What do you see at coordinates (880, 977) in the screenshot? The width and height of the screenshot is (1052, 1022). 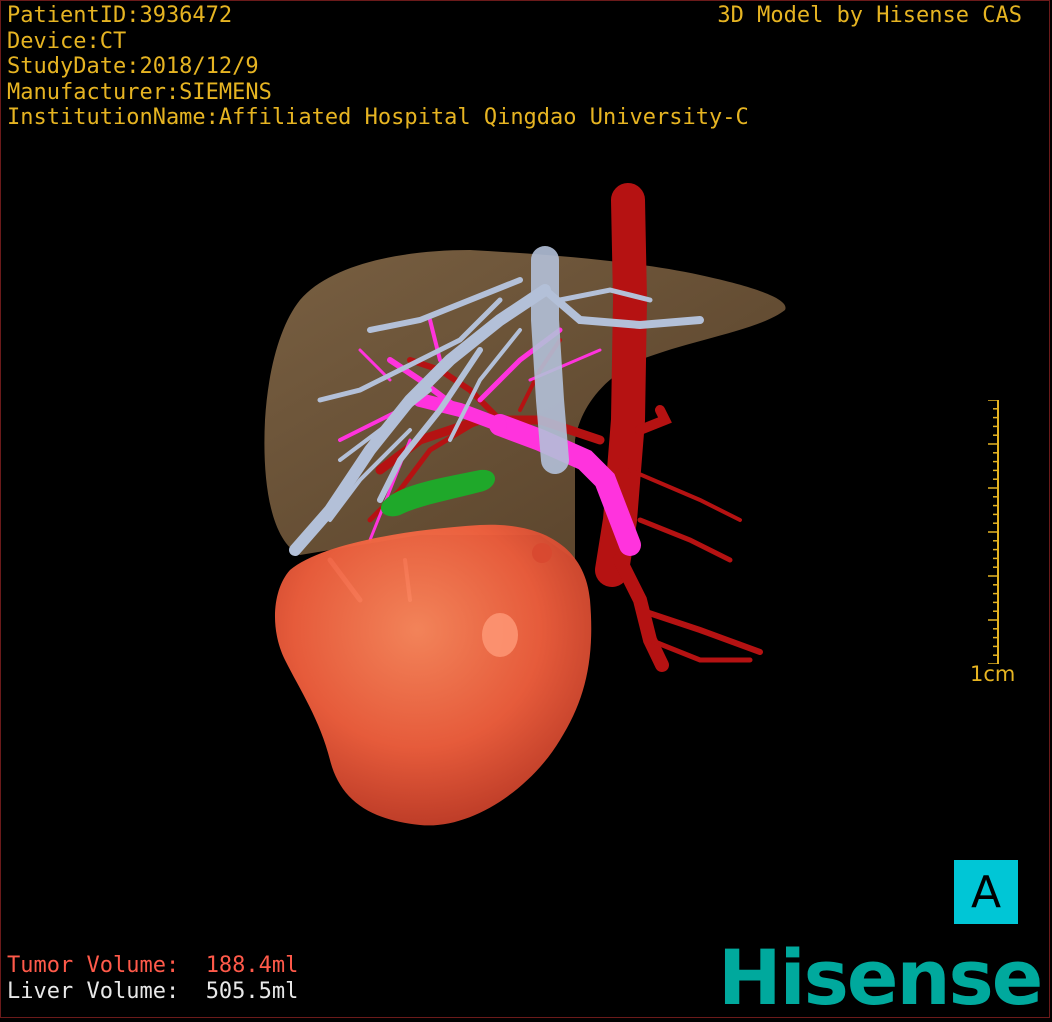 I see `hisense-logo: Hisense` at bounding box center [880, 977].